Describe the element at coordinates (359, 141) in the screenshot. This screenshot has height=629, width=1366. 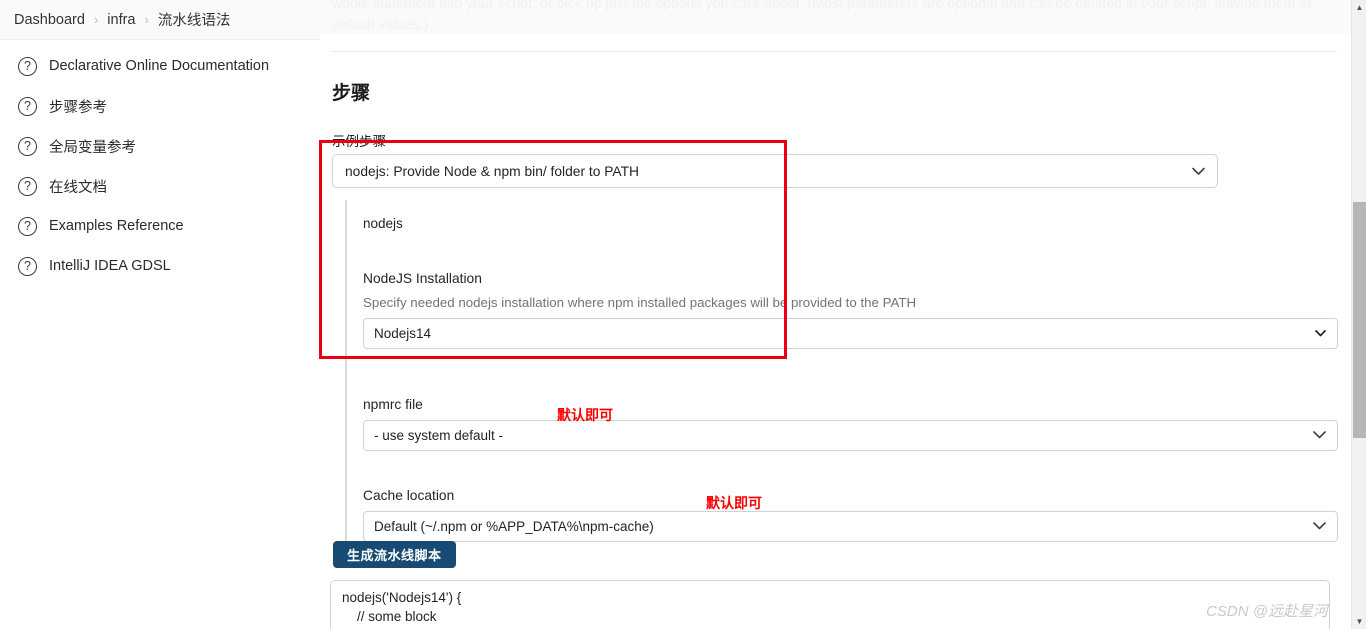
I see `sample-step-label: 示例步骤` at that location.